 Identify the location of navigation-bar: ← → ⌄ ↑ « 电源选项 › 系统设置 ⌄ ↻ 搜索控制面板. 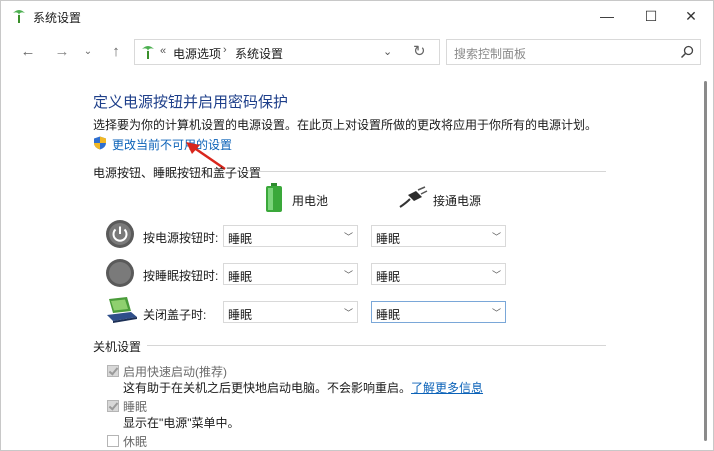
(357, 51).